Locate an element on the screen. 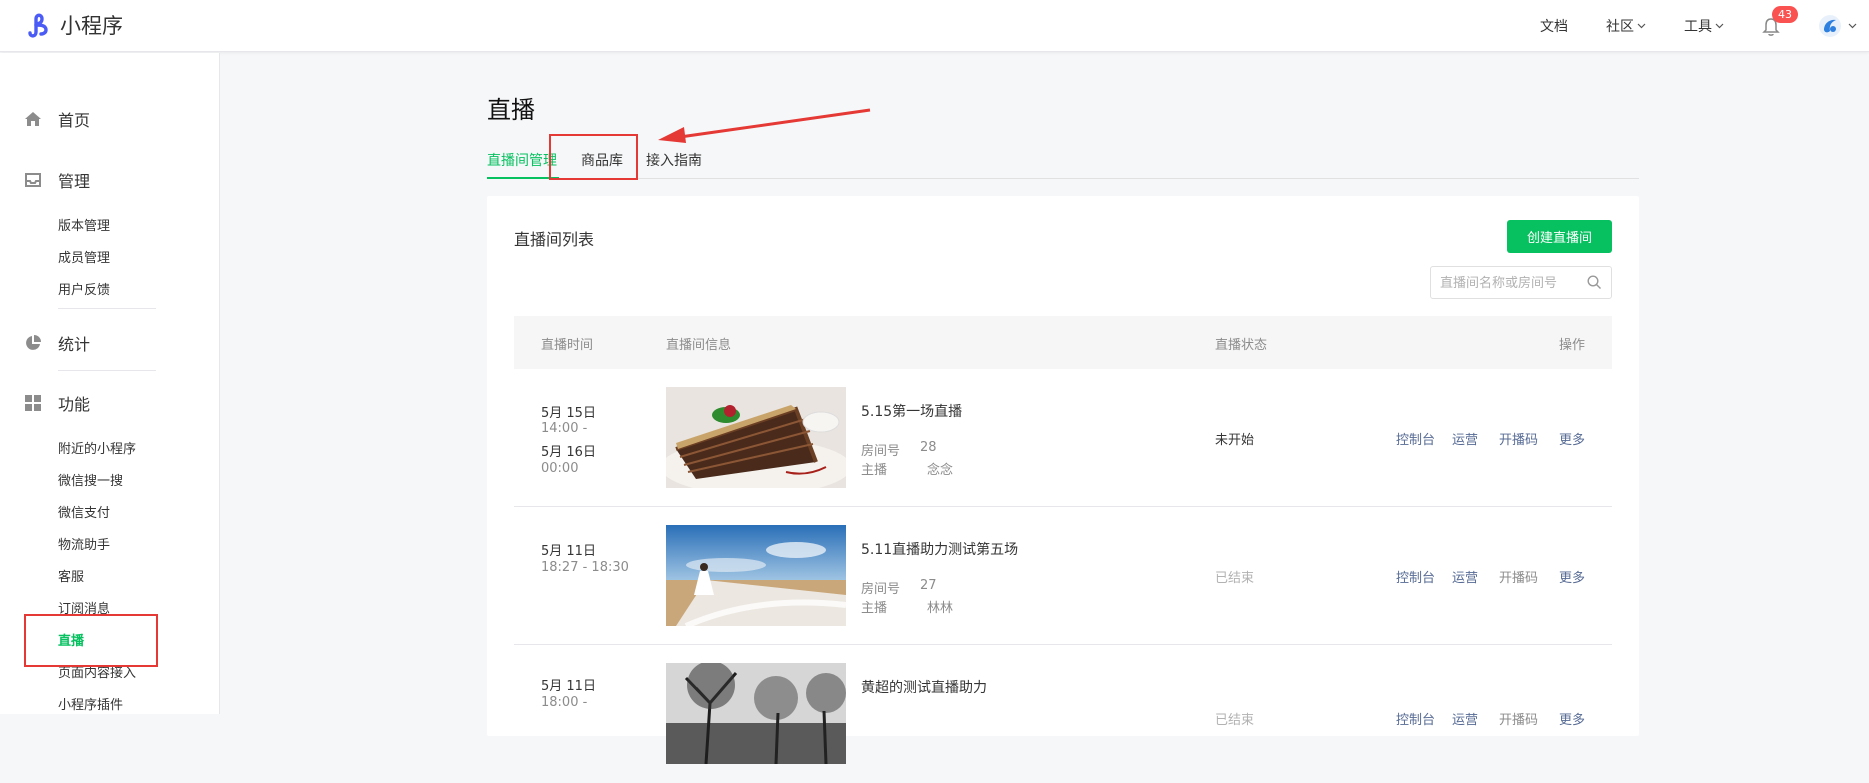 The height and width of the screenshot is (783, 1869). sidebar-item-features: 功能 is located at coordinates (57, 403).